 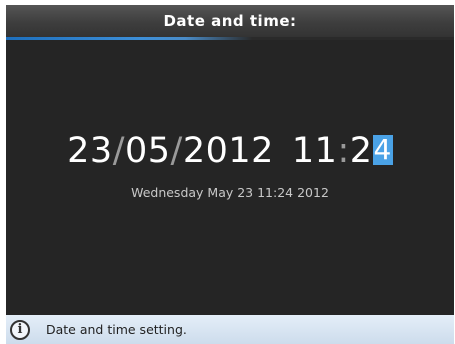 What do you see at coordinates (116, 329) in the screenshot?
I see `status-text: Date and time setting.` at bounding box center [116, 329].